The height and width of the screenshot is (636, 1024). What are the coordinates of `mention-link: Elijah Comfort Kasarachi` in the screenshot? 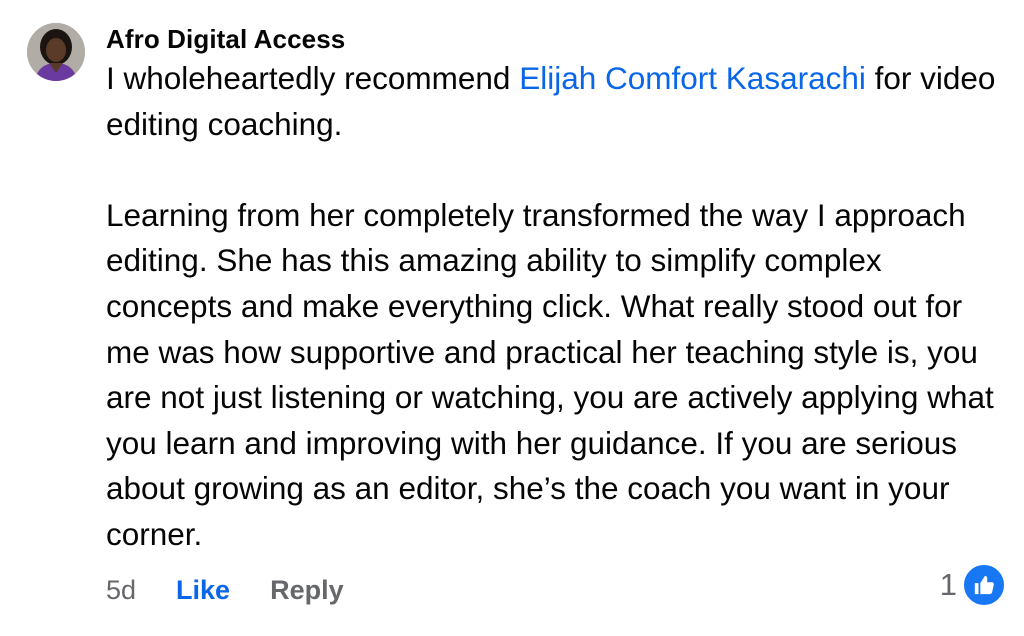 It's located at (692, 78).